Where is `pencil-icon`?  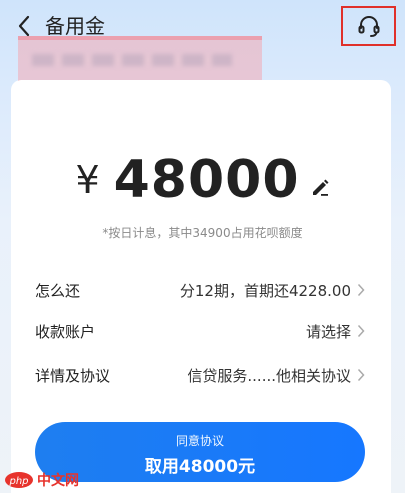 pencil-icon is located at coordinates (320, 187).